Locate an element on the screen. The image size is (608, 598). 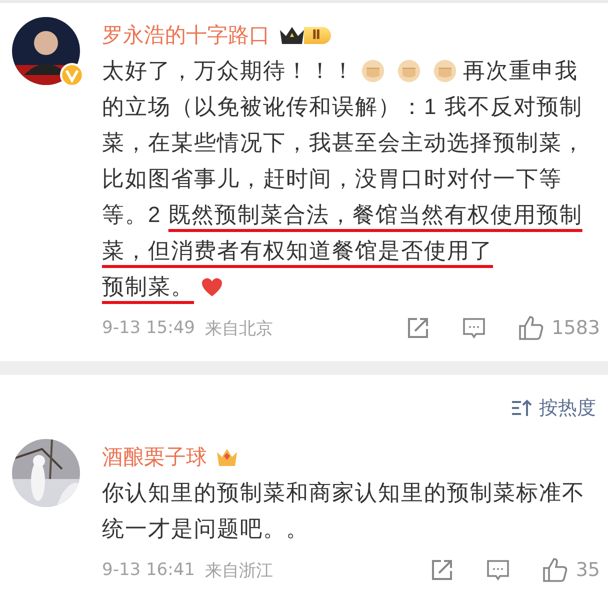
like-button: 35 is located at coordinates (571, 570).